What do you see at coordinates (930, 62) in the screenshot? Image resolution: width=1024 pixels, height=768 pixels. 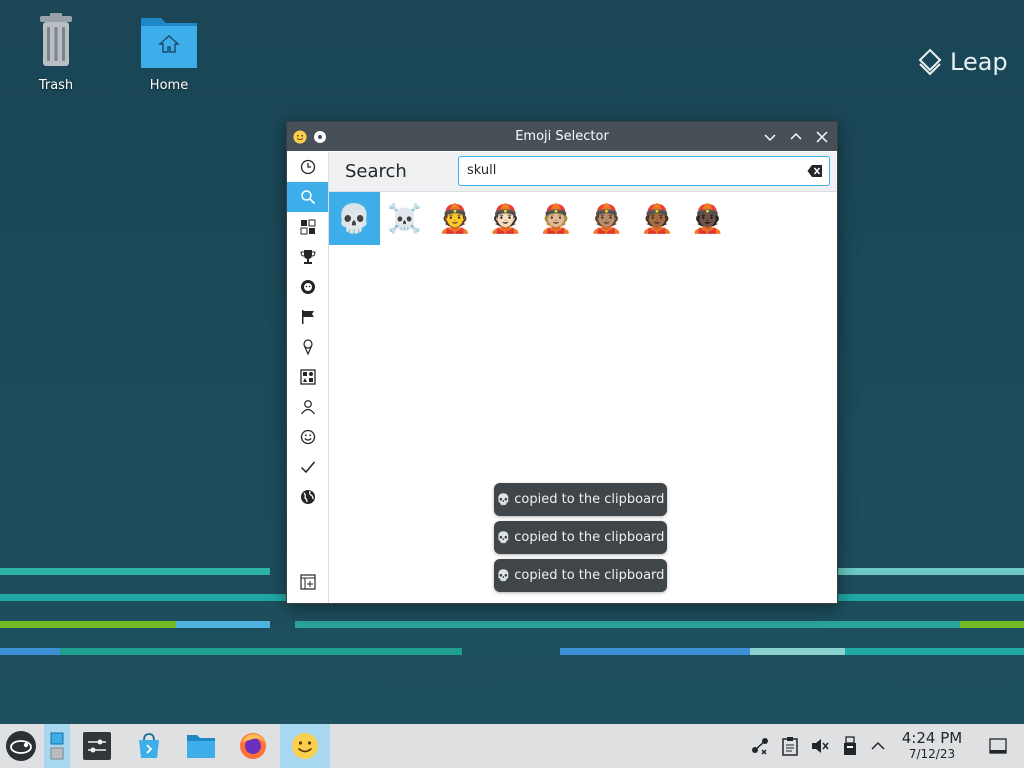 I see `leap-logo-icon` at bounding box center [930, 62].